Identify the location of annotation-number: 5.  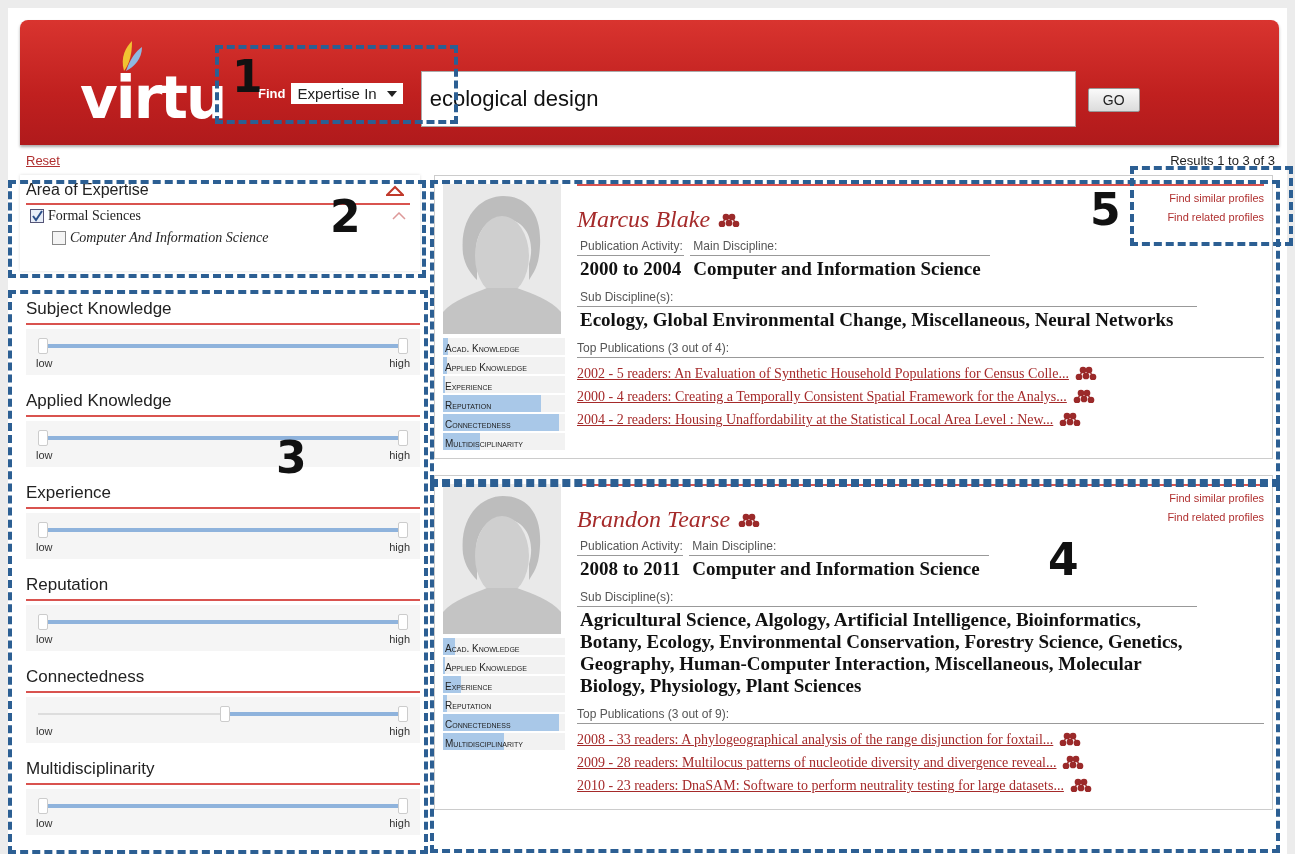
(1105, 210).